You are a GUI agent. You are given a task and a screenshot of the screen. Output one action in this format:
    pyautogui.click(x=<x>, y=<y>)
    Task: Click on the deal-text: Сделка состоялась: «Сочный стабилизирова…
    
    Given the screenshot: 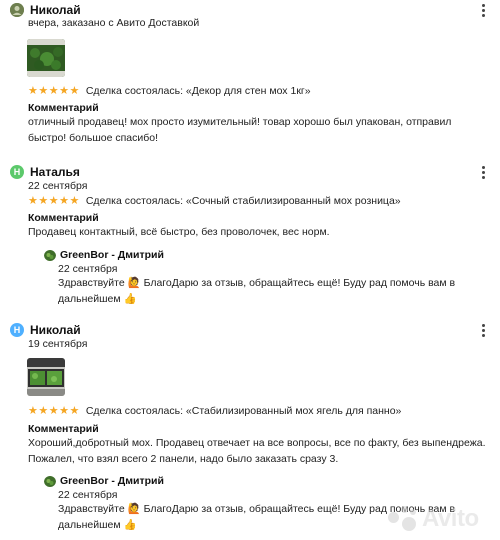 What is the action you would take?
    pyautogui.click(x=243, y=201)
    